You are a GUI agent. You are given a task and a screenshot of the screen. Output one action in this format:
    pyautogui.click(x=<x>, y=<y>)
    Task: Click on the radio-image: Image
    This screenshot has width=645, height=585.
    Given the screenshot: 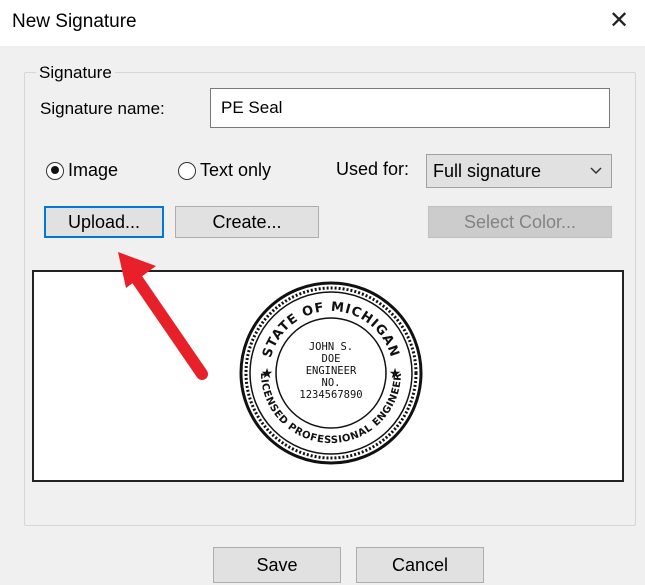 What is the action you would take?
    pyautogui.click(x=82, y=170)
    